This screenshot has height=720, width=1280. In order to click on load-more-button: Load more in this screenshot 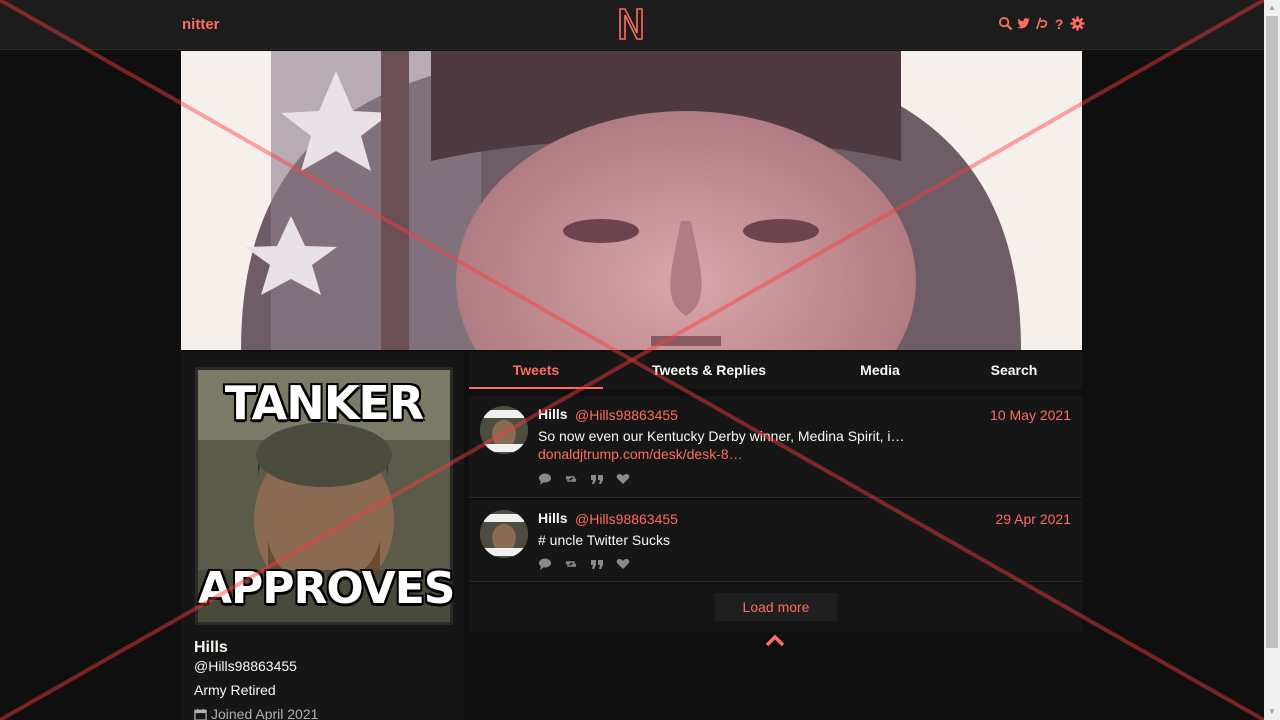, I will do `click(776, 607)`.